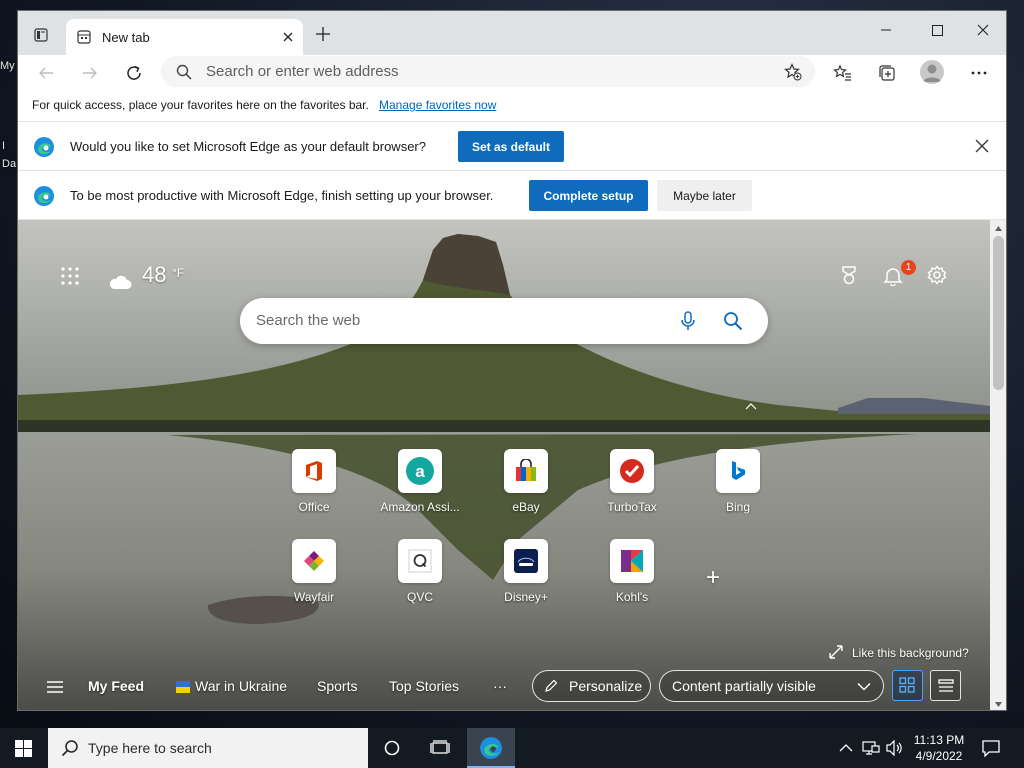 Image resolution: width=1024 pixels, height=768 pixels. Describe the element at coordinates (526, 471) in the screenshot. I see `ebay-icon` at that location.